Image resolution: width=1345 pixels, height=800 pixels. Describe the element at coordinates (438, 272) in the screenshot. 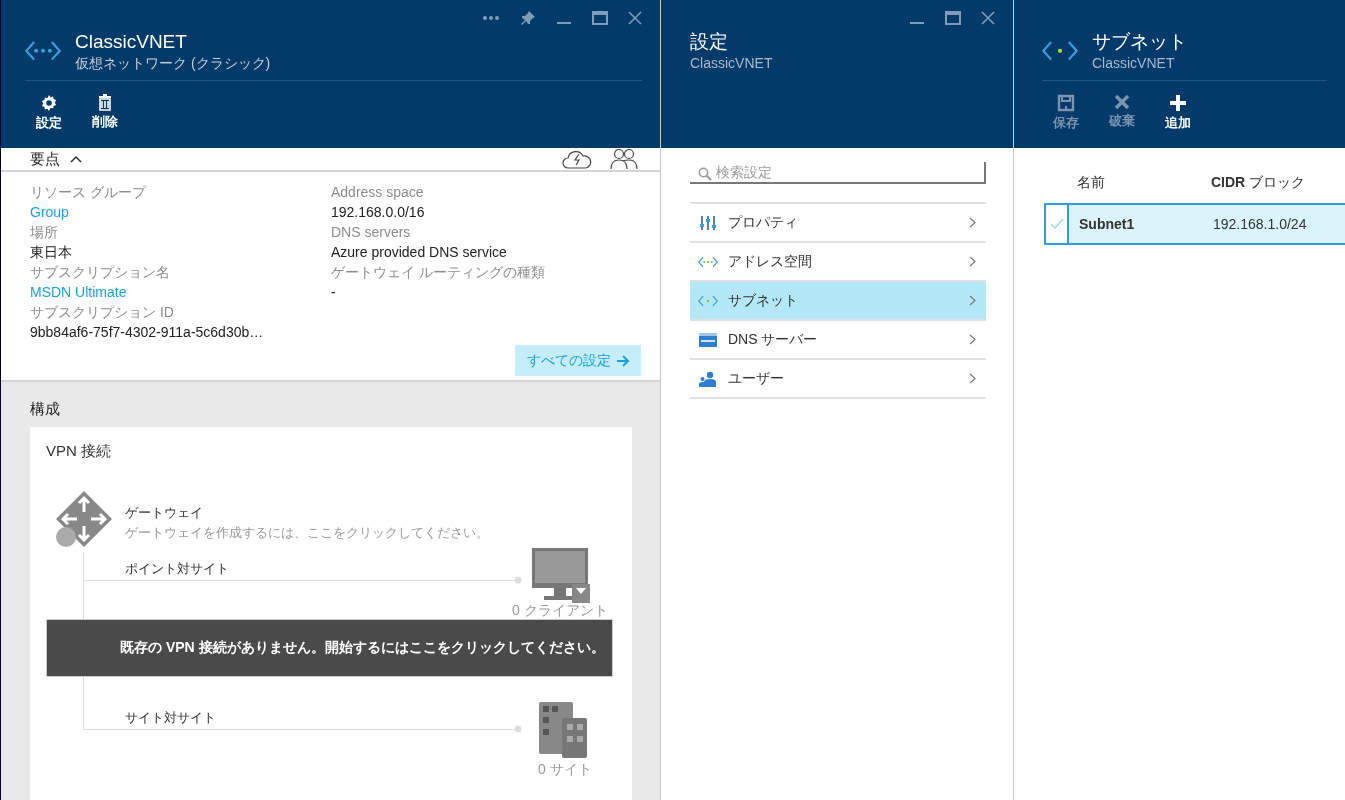

I see `field-label: ゲートウェイ ルーティングの種類` at that location.